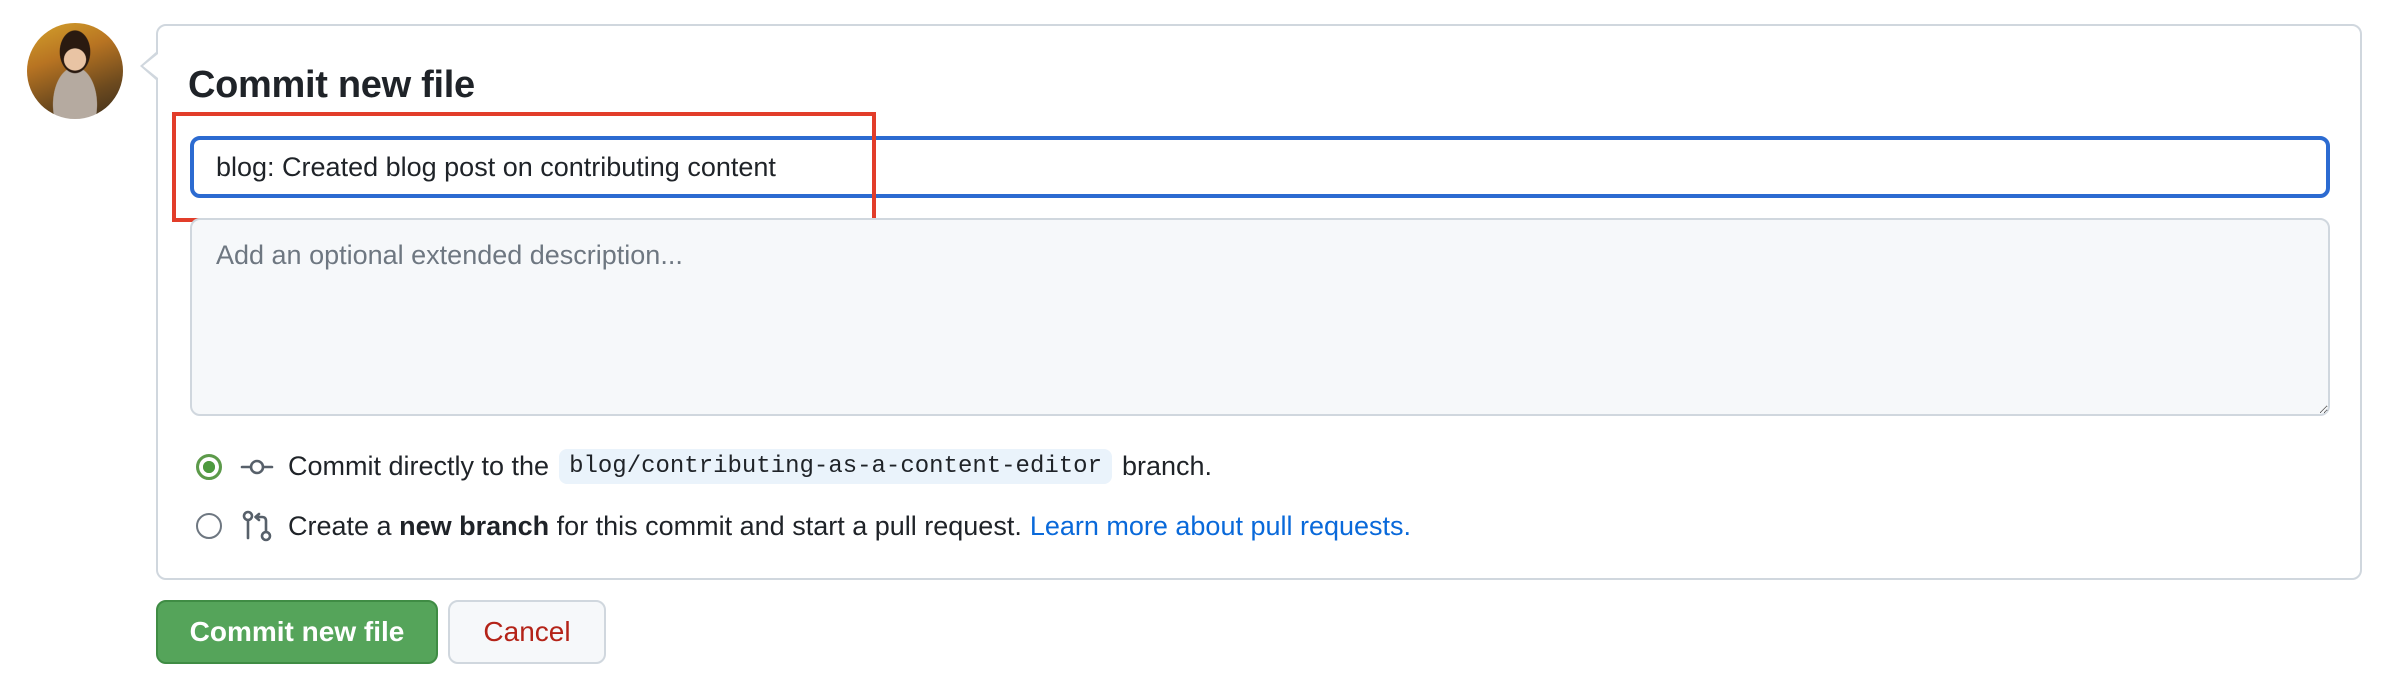  What do you see at coordinates (419, 466) in the screenshot?
I see `commit-direct-prefix: Commit directly to the` at bounding box center [419, 466].